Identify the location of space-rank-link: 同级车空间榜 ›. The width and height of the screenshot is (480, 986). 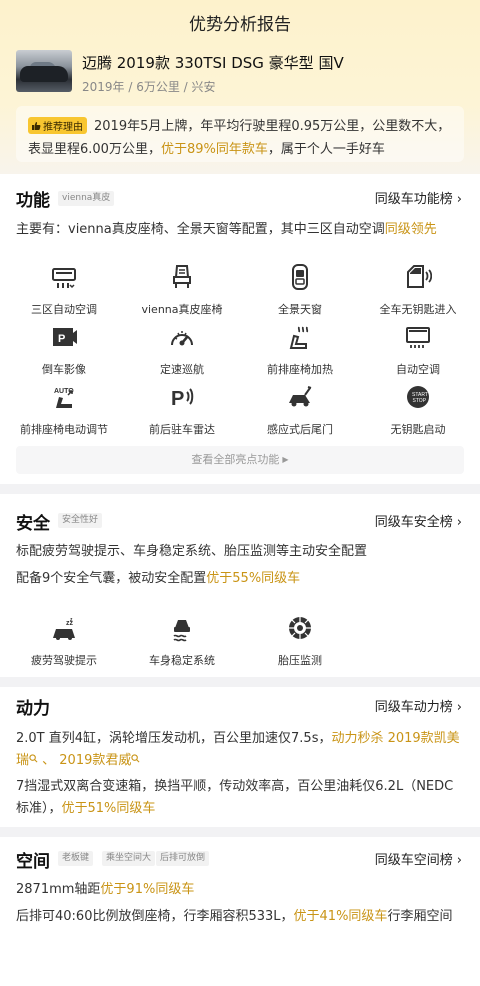
(418, 858).